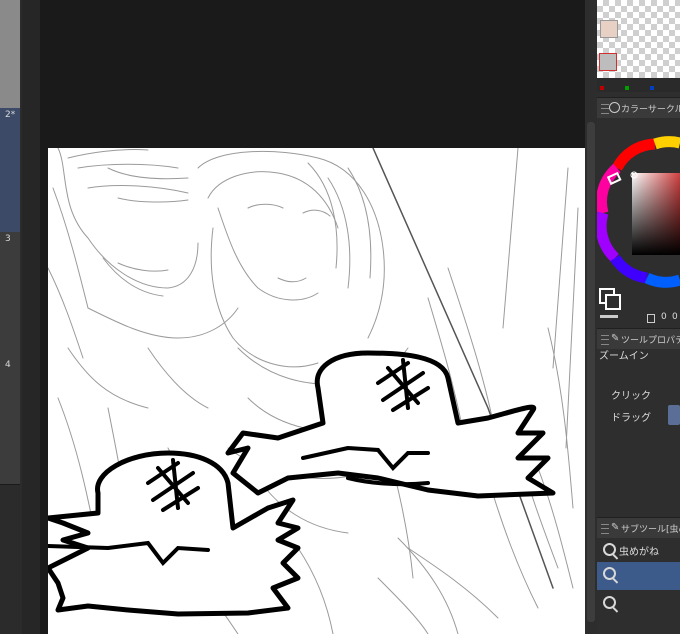 Image resolution: width=680 pixels, height=634 pixels. Describe the element at coordinates (674, 415) in the screenshot. I see `drag-option-toggle` at that location.